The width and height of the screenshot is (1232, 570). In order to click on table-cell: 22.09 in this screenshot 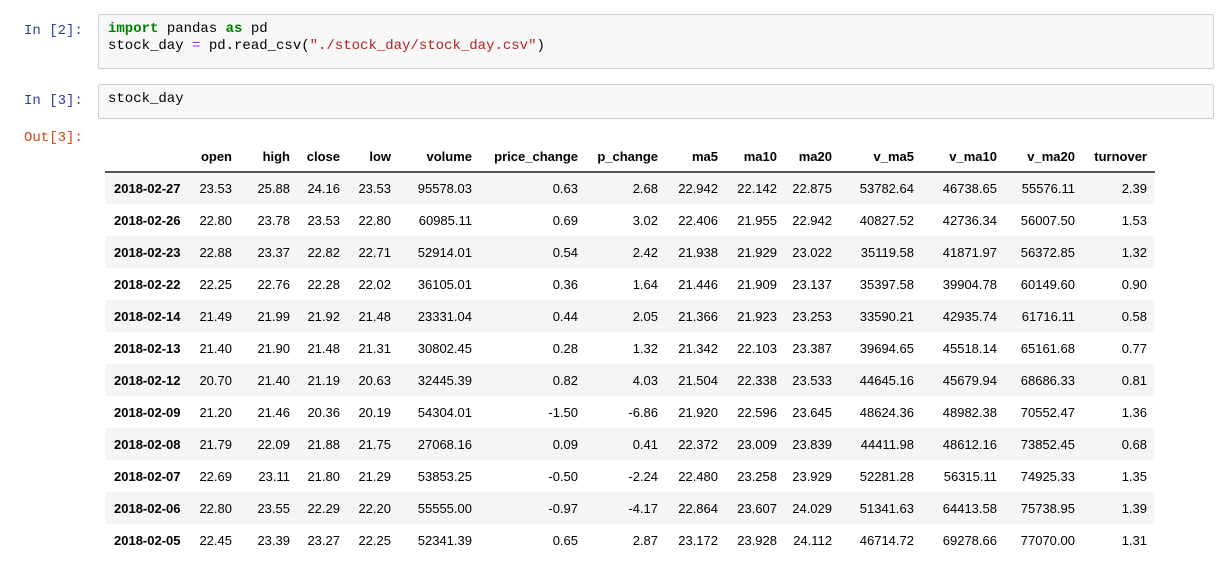, I will do `click(273, 444)`.